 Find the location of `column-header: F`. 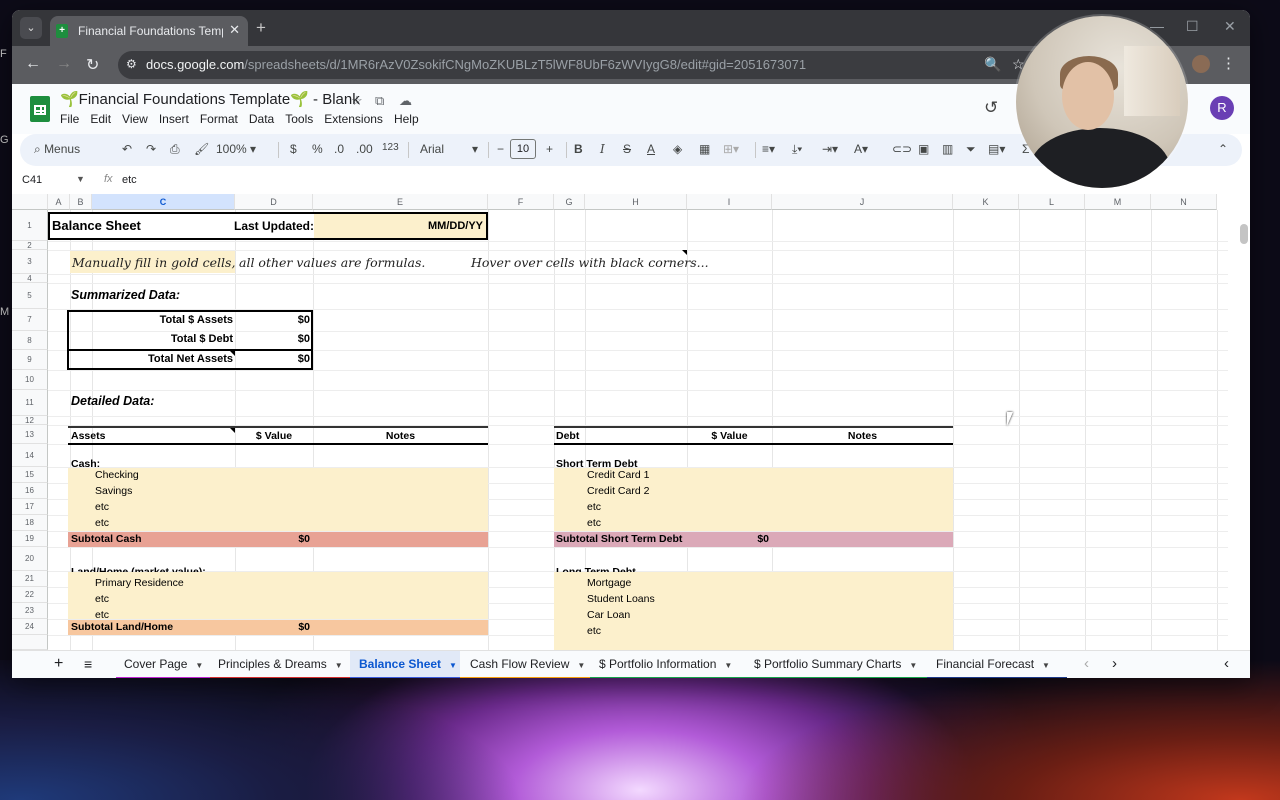

column-header: F is located at coordinates (521, 202).